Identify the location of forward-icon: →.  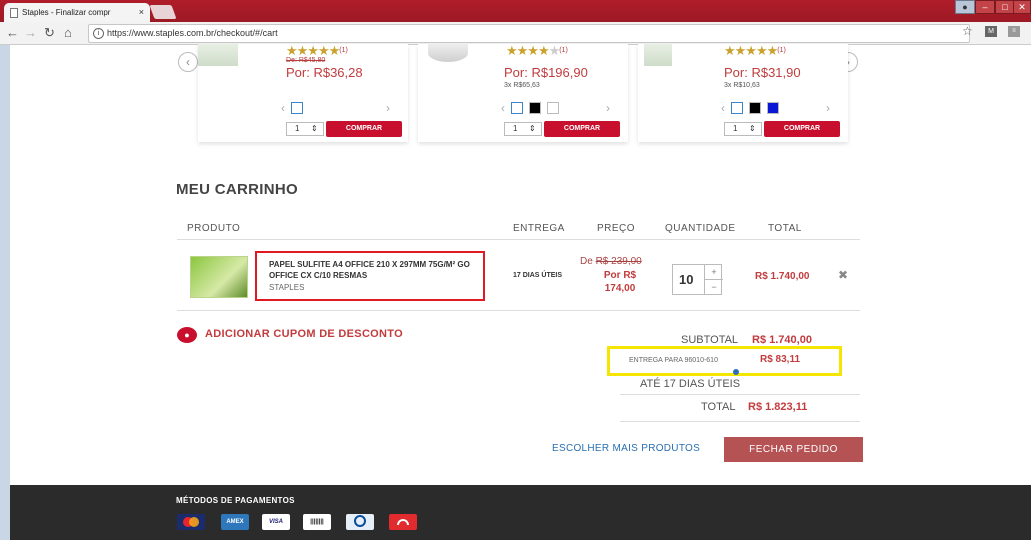
(30, 33).